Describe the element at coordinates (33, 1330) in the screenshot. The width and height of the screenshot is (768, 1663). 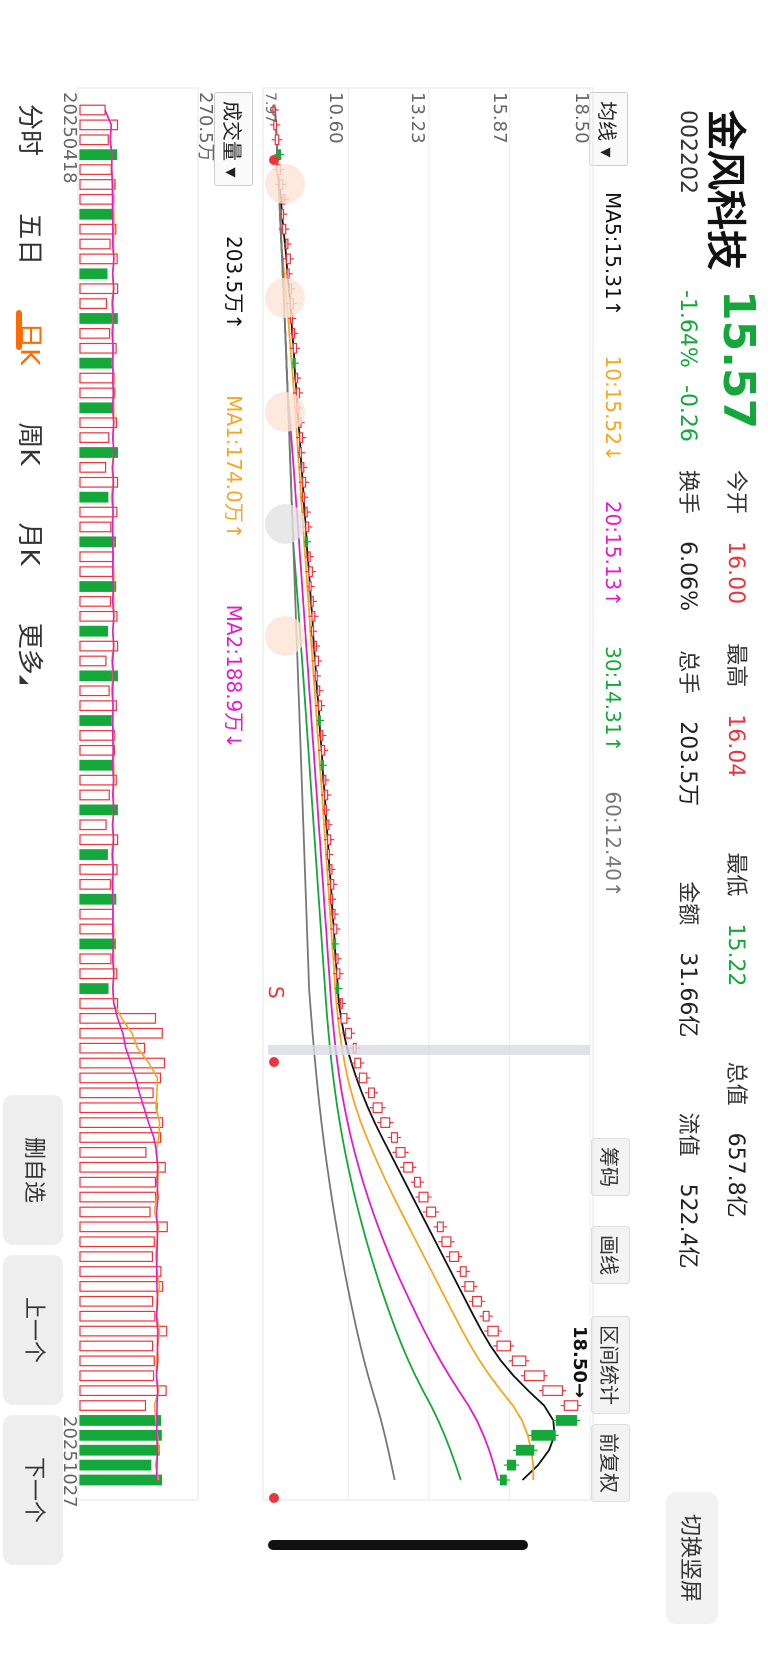
I see `previous-button: 上一个` at that location.